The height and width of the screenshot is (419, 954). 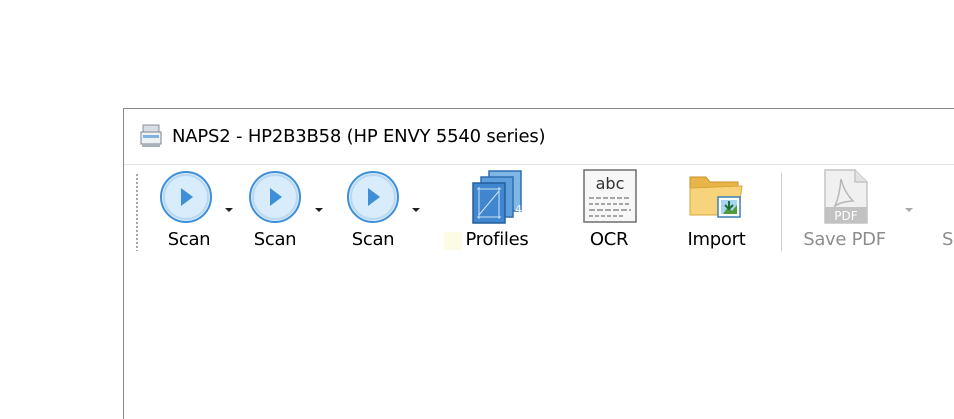 I want to click on profiles-button-label: Profiles, so click(x=497, y=239).